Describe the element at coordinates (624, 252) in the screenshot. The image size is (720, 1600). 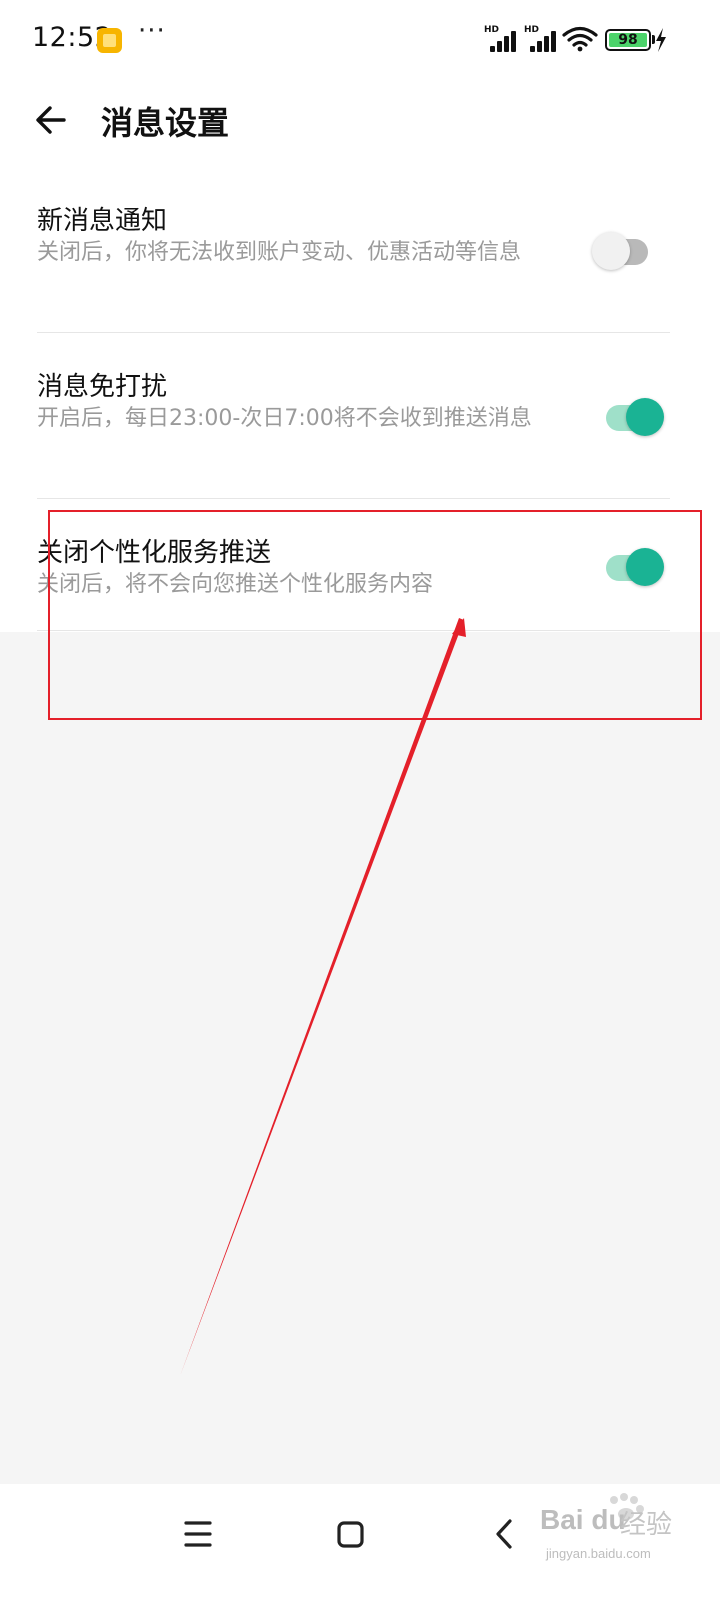
I see `new-message-notification-toggle` at that location.